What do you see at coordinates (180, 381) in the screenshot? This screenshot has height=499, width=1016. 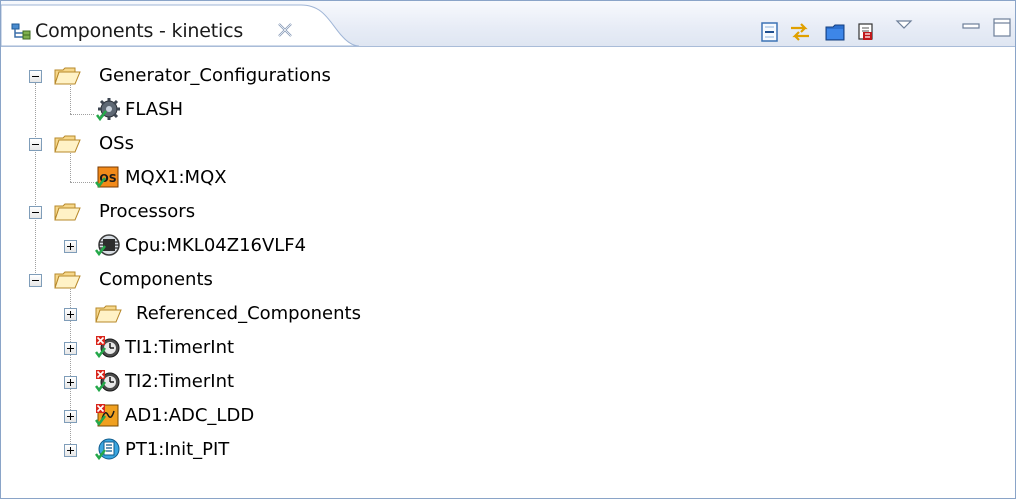 I see `tree-node-label: TI2:TimerInt` at bounding box center [180, 381].